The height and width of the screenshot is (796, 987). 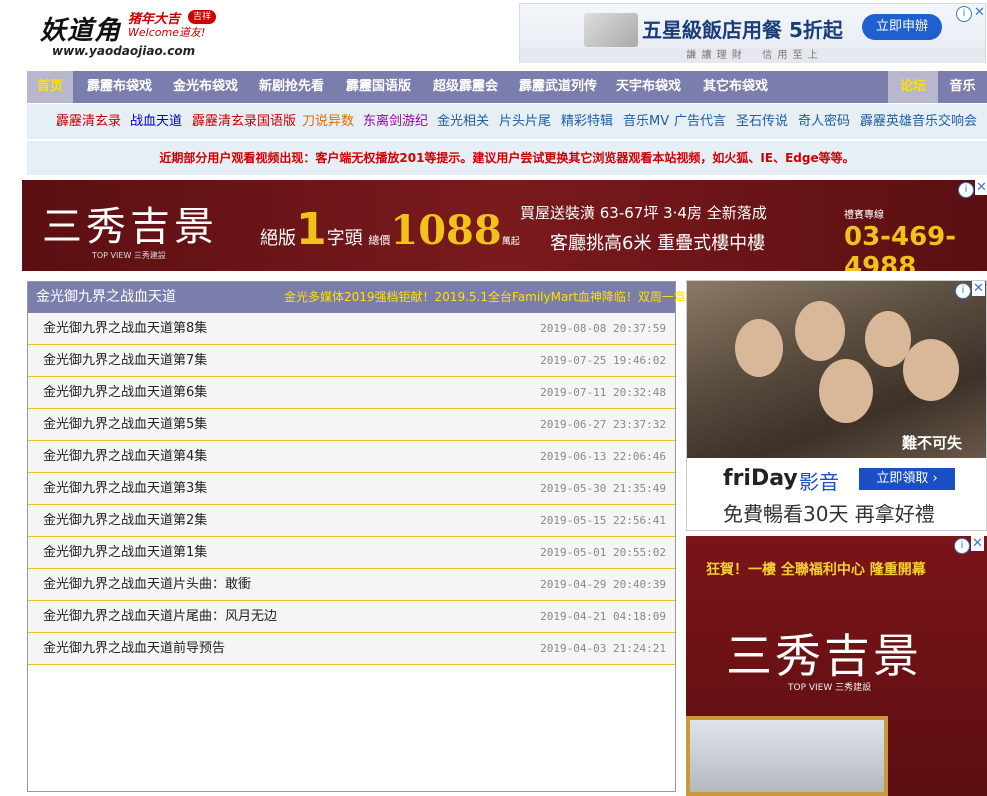 I want to click on subnav-item: 精彩特辑, so click(x=587, y=121).